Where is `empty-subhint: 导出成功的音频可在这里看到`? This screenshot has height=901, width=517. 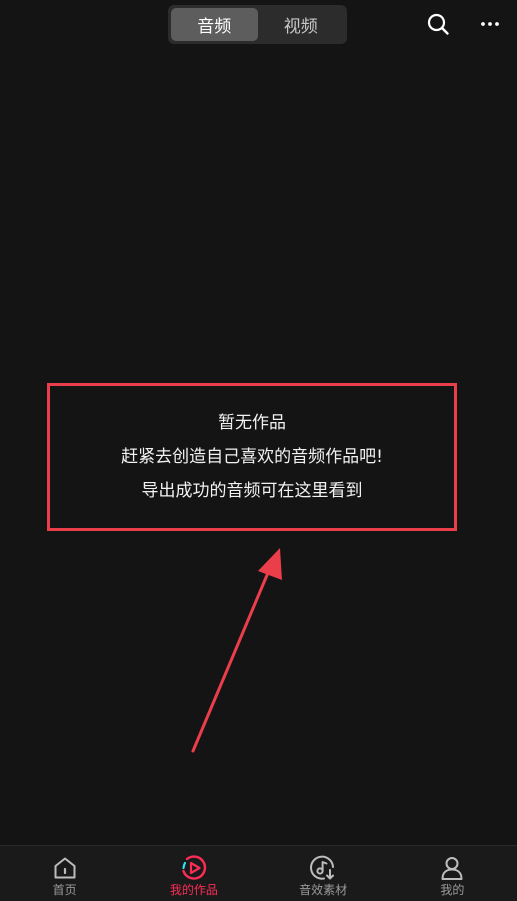
empty-subhint: 导出成功的音频可在这里看到 is located at coordinates (252, 491).